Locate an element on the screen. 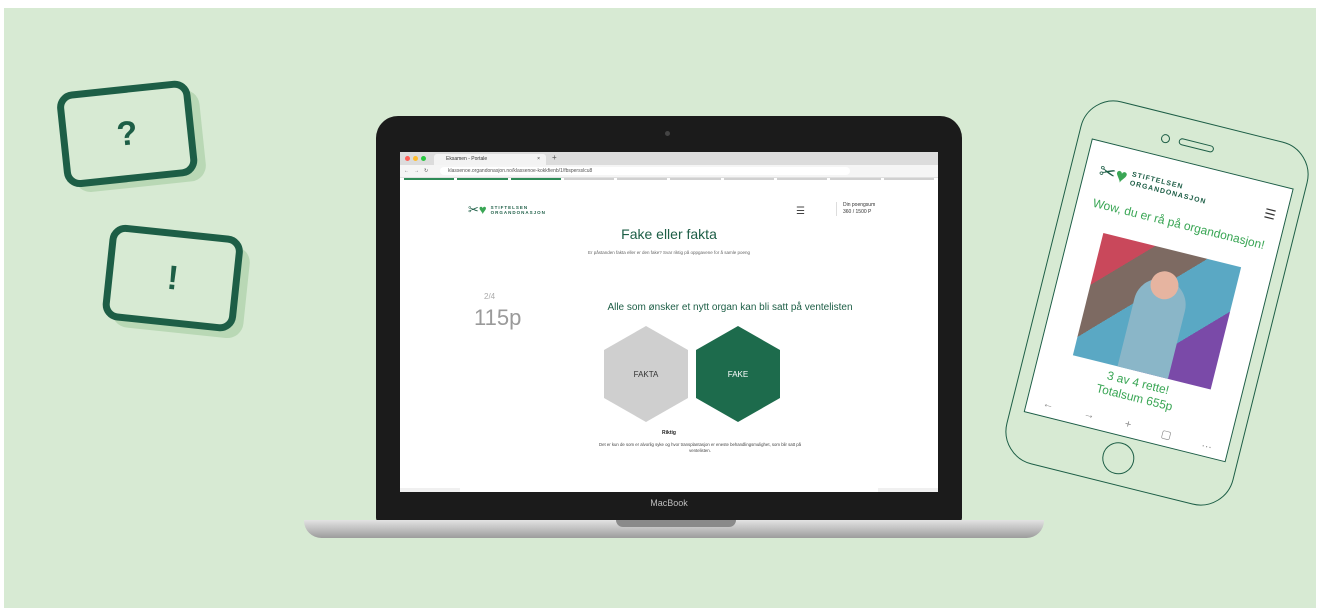 The width and height of the screenshot is (1323, 611). tab-close-icon: × is located at coordinates (538, 159).